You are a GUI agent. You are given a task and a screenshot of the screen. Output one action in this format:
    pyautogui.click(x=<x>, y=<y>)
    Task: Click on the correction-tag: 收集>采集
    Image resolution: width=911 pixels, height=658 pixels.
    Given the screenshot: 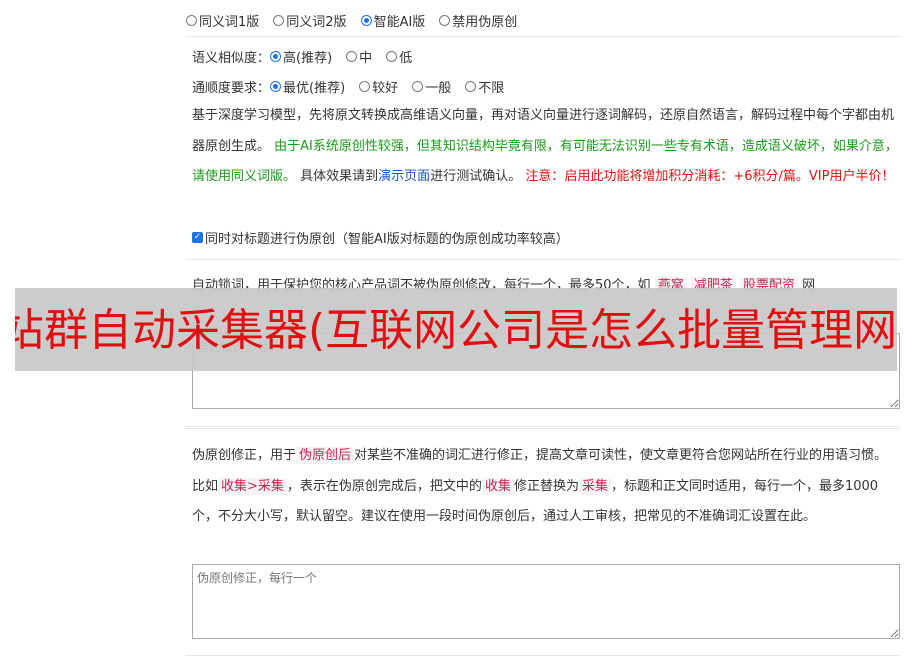 What is the action you would take?
    pyautogui.click(x=252, y=486)
    